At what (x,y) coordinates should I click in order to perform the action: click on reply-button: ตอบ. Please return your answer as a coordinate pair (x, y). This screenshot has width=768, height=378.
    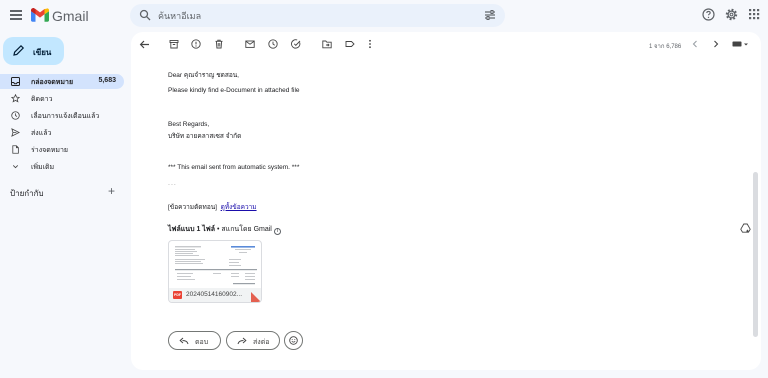
    Looking at the image, I should click on (194, 340).